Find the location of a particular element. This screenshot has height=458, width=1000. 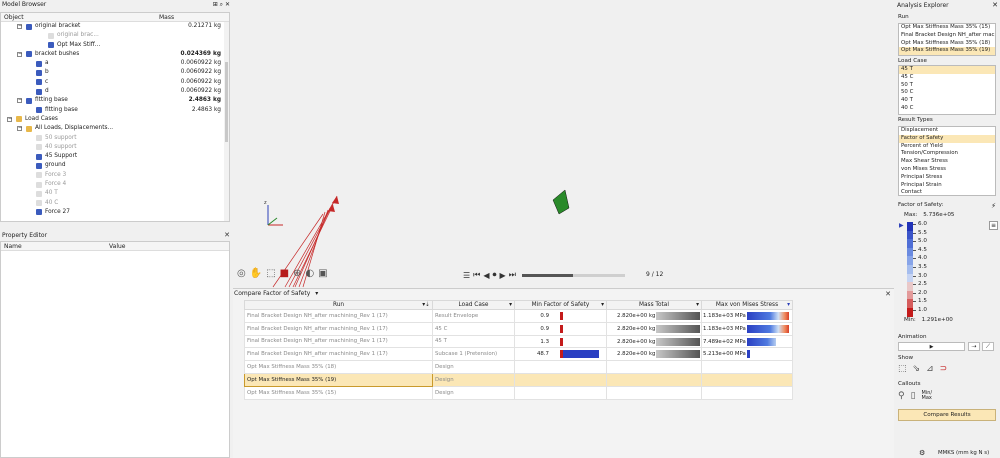

zoom-icon: ⊕ is located at coordinates (297, 275).